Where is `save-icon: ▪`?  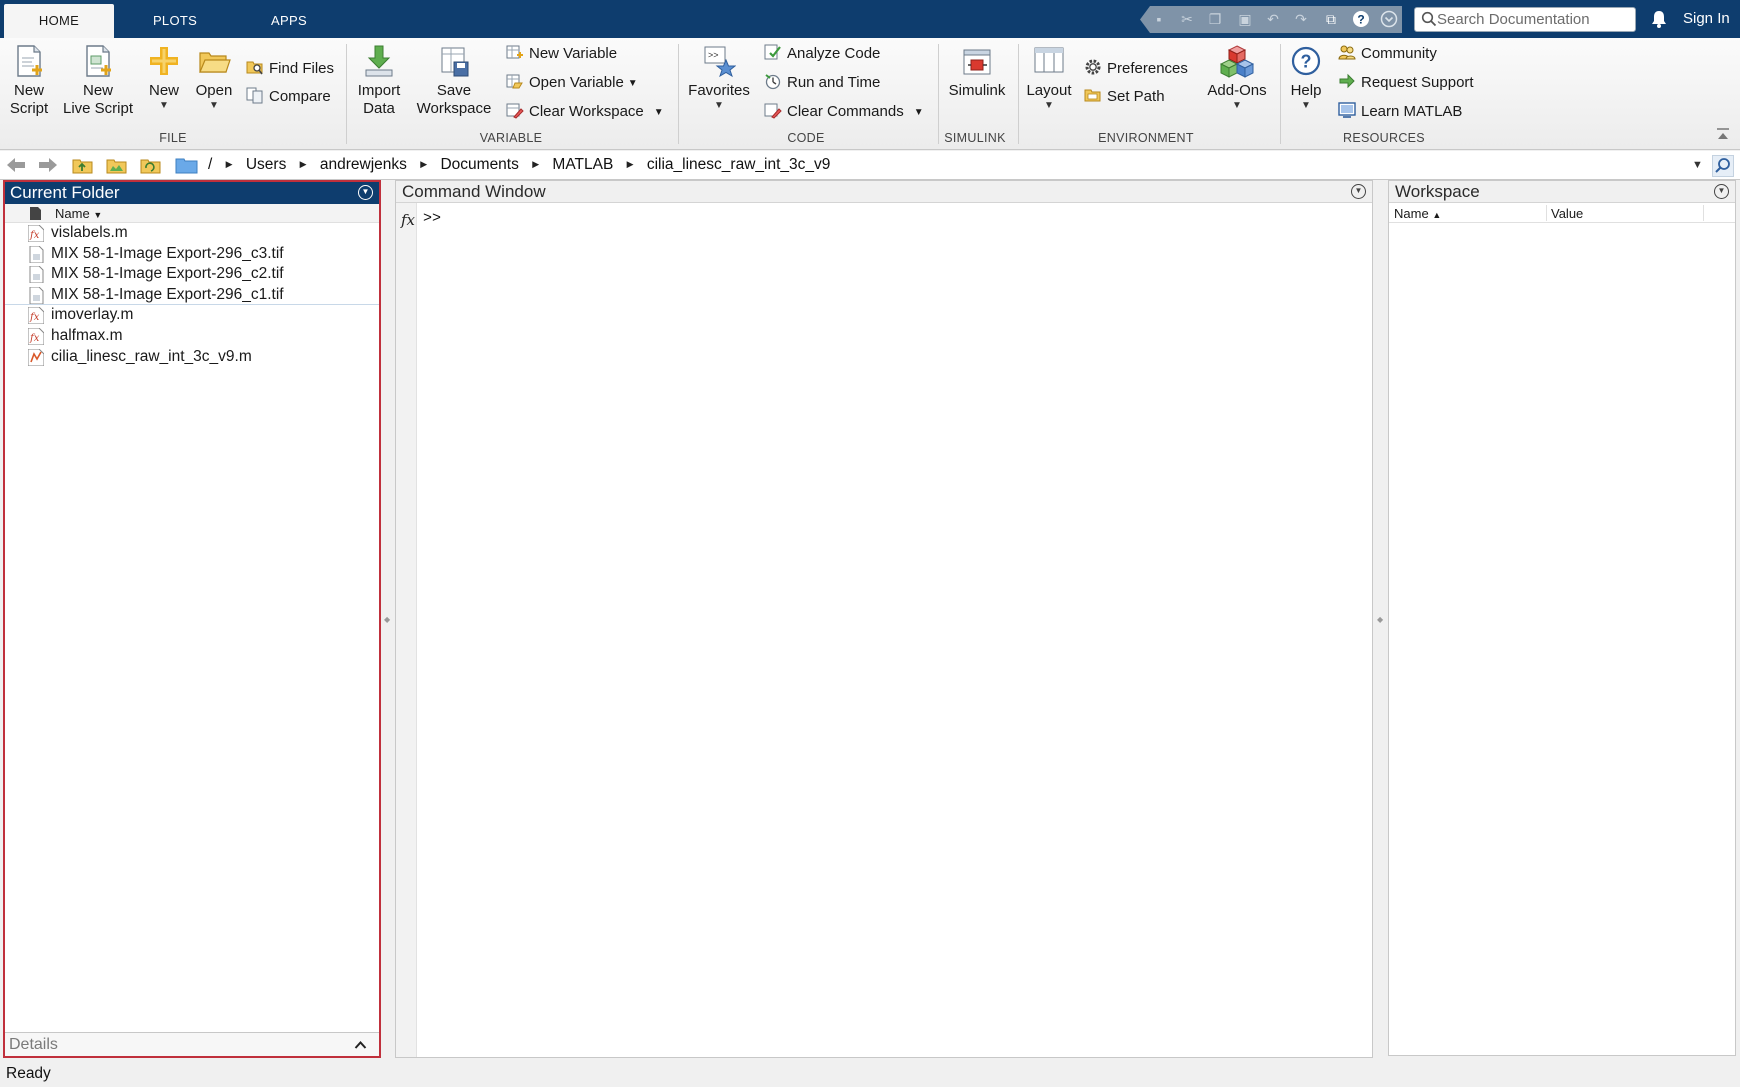 save-icon: ▪ is located at coordinates (1159, 19).